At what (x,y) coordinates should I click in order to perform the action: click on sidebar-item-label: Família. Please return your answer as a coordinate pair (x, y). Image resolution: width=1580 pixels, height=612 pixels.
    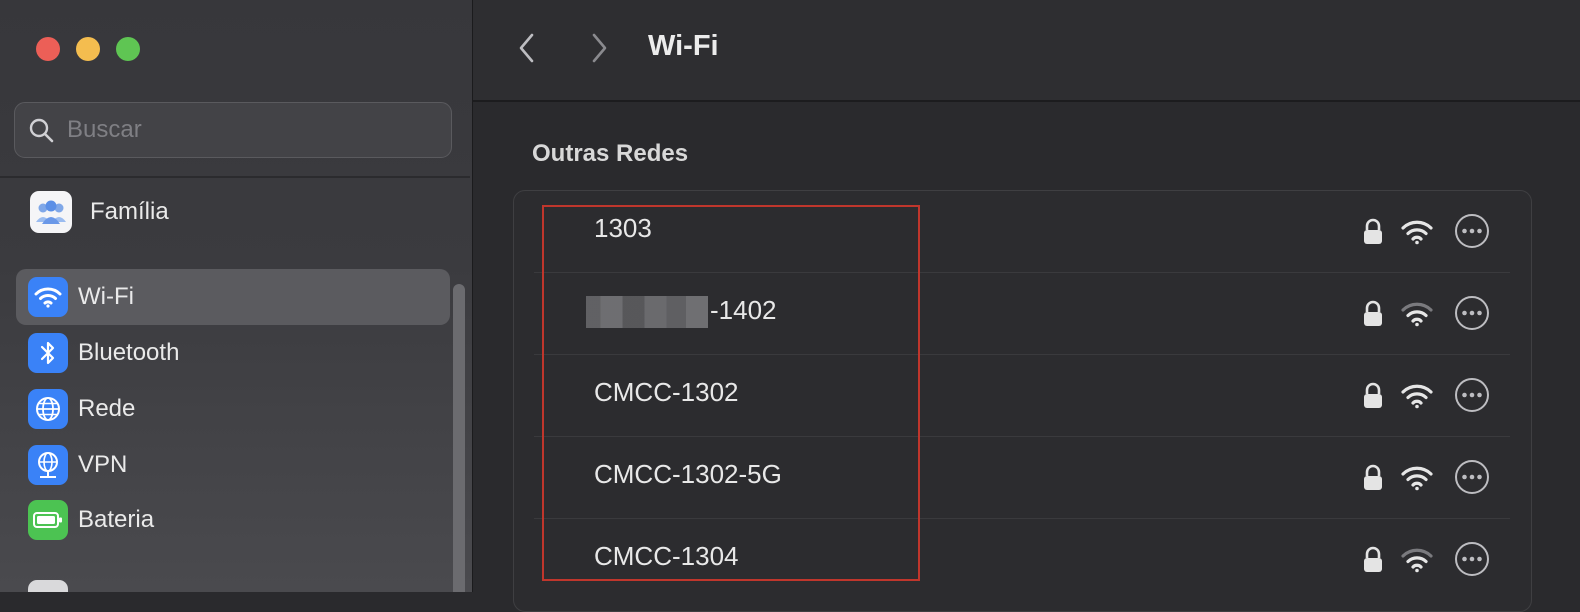
    Looking at the image, I should click on (129, 211).